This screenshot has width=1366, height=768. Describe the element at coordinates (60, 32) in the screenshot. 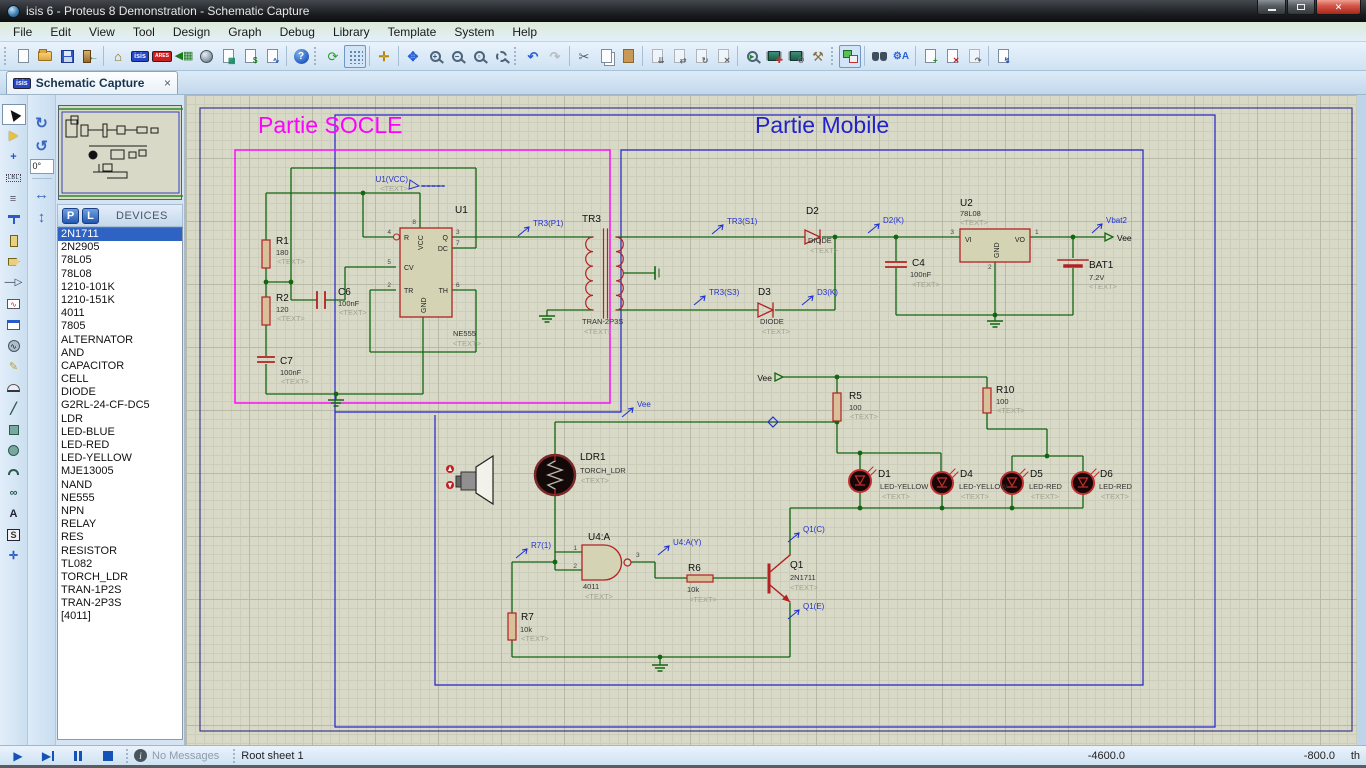

I see `menu-edit: Edit` at that location.